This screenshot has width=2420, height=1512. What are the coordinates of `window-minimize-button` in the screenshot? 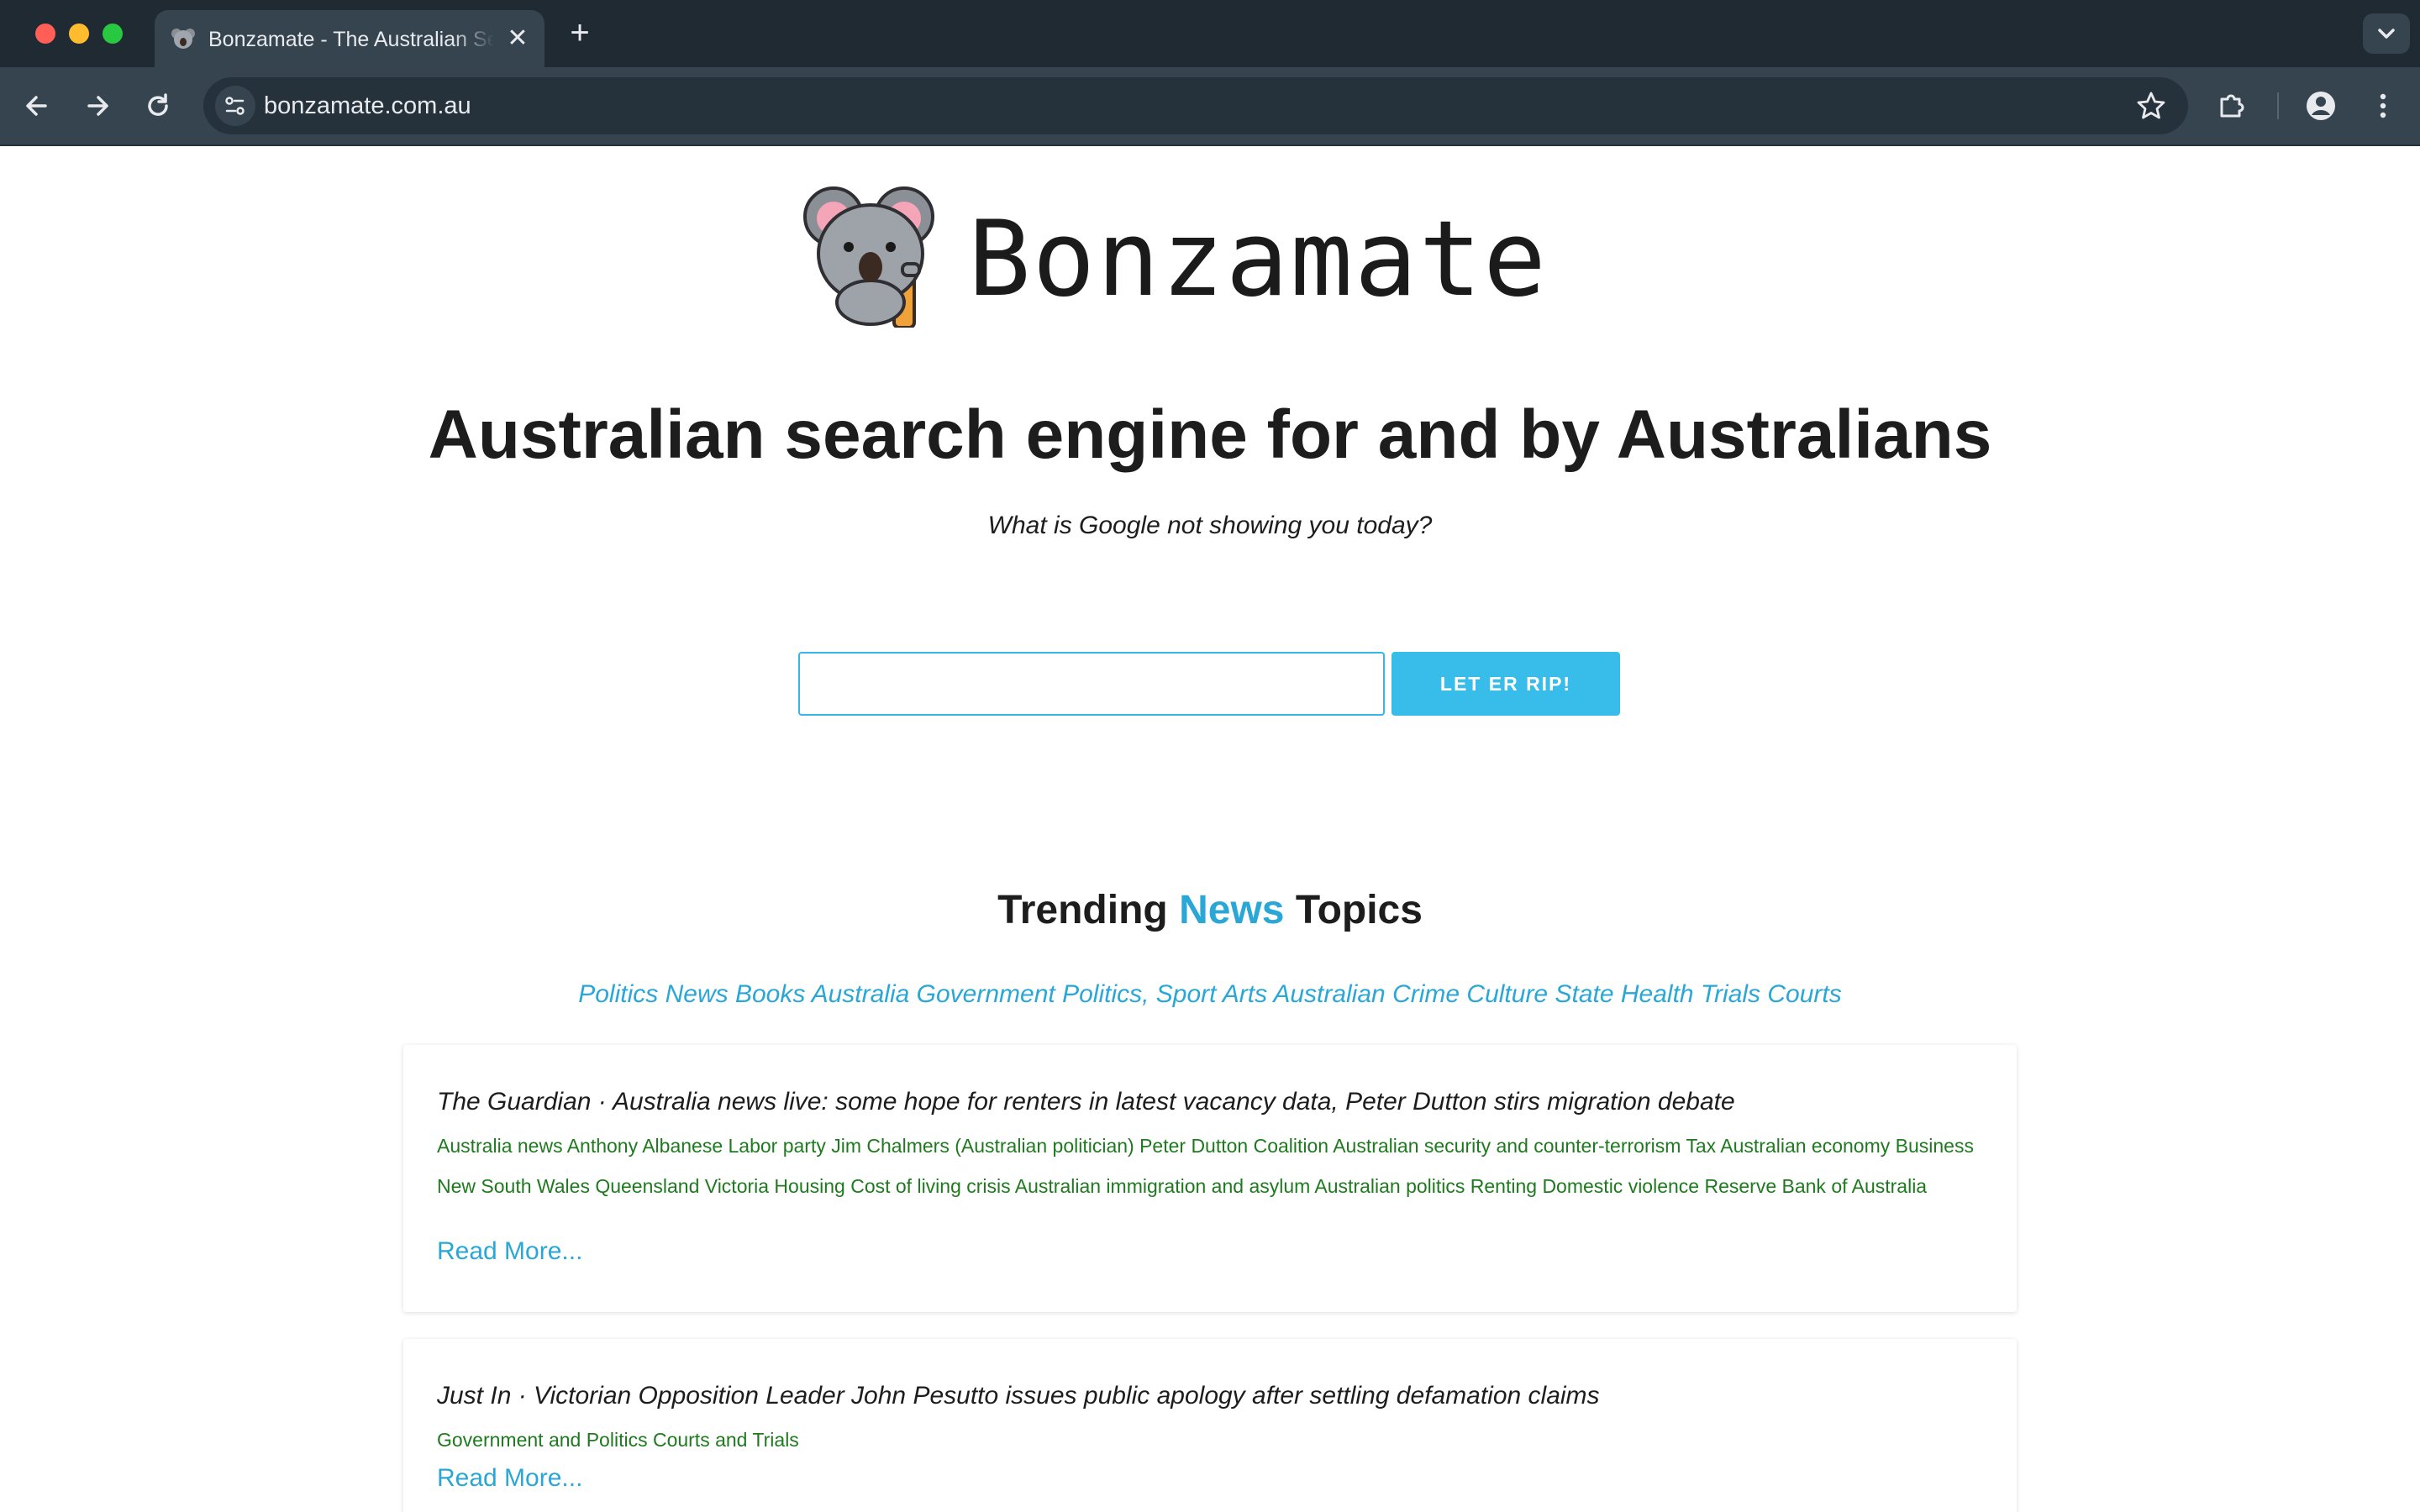 It's located at (79, 34).